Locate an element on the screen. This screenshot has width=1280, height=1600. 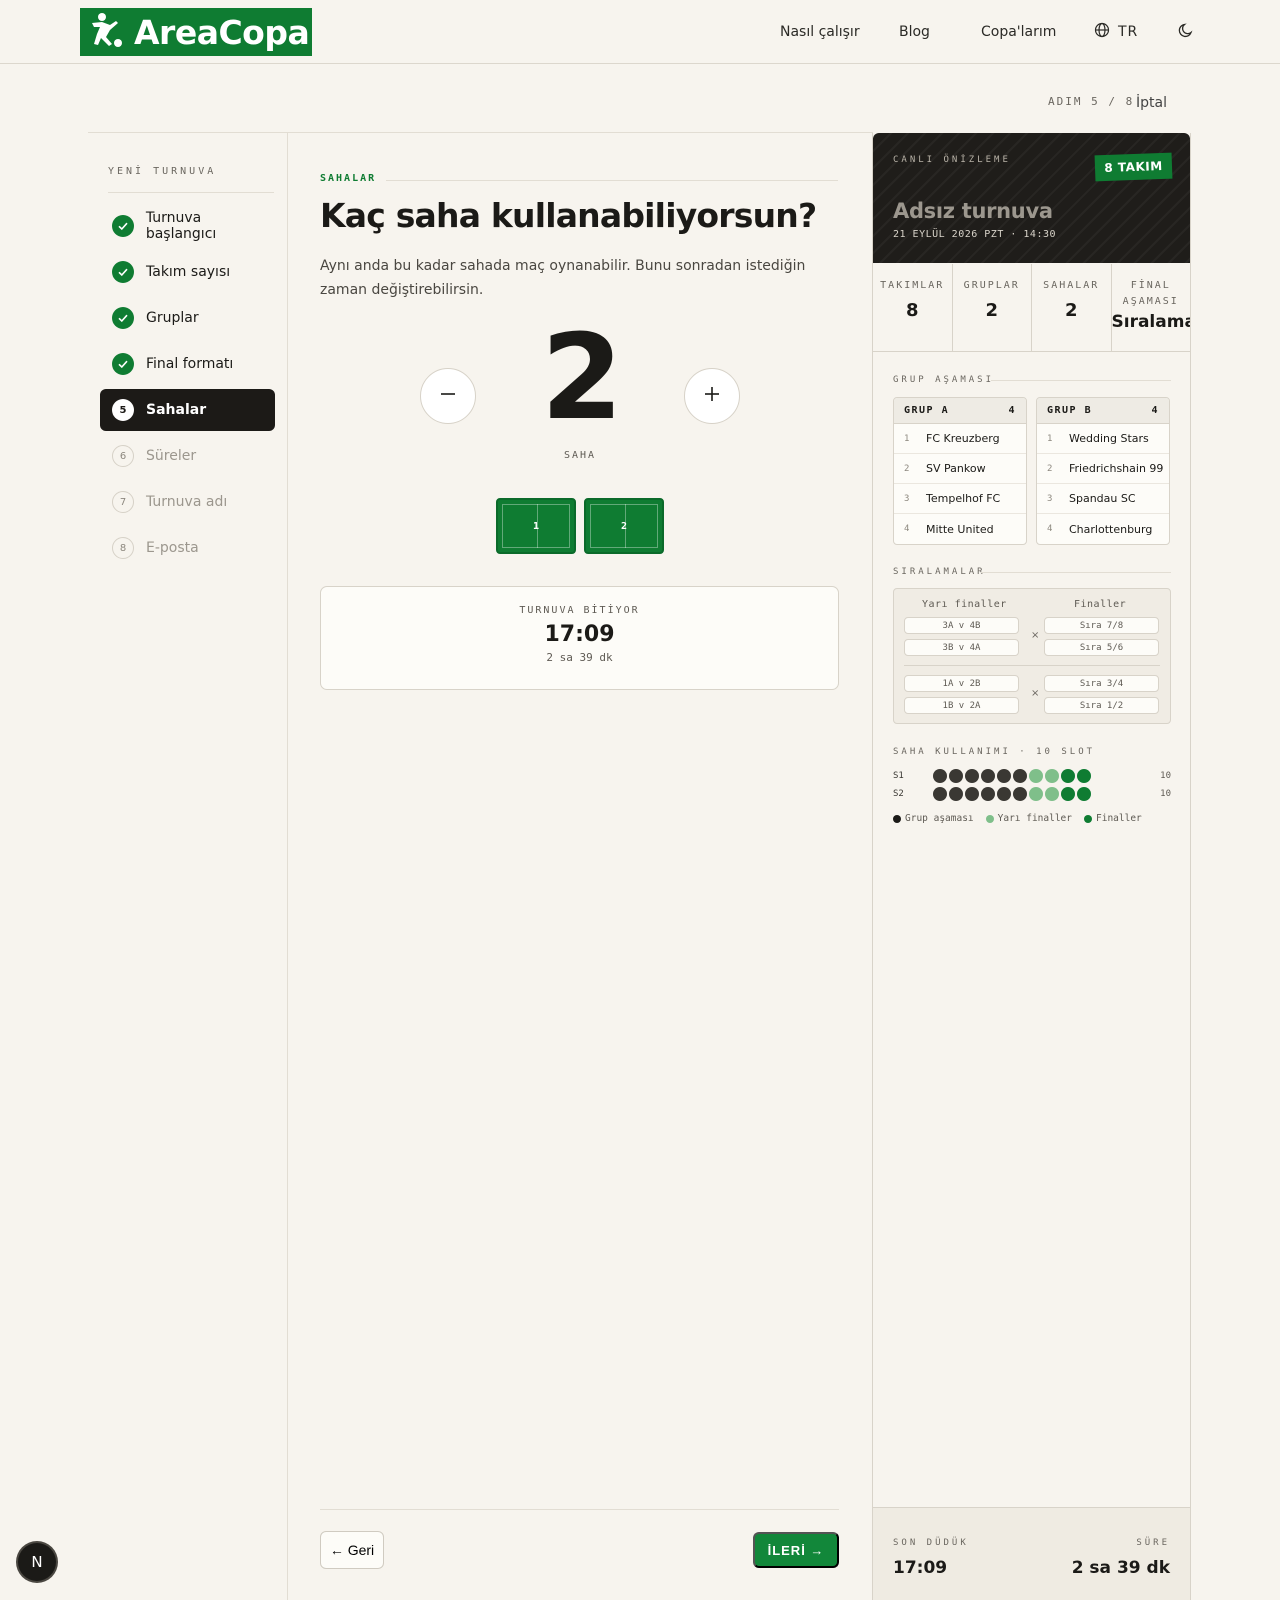
next-button: İLERİ → is located at coordinates (796, 1550).